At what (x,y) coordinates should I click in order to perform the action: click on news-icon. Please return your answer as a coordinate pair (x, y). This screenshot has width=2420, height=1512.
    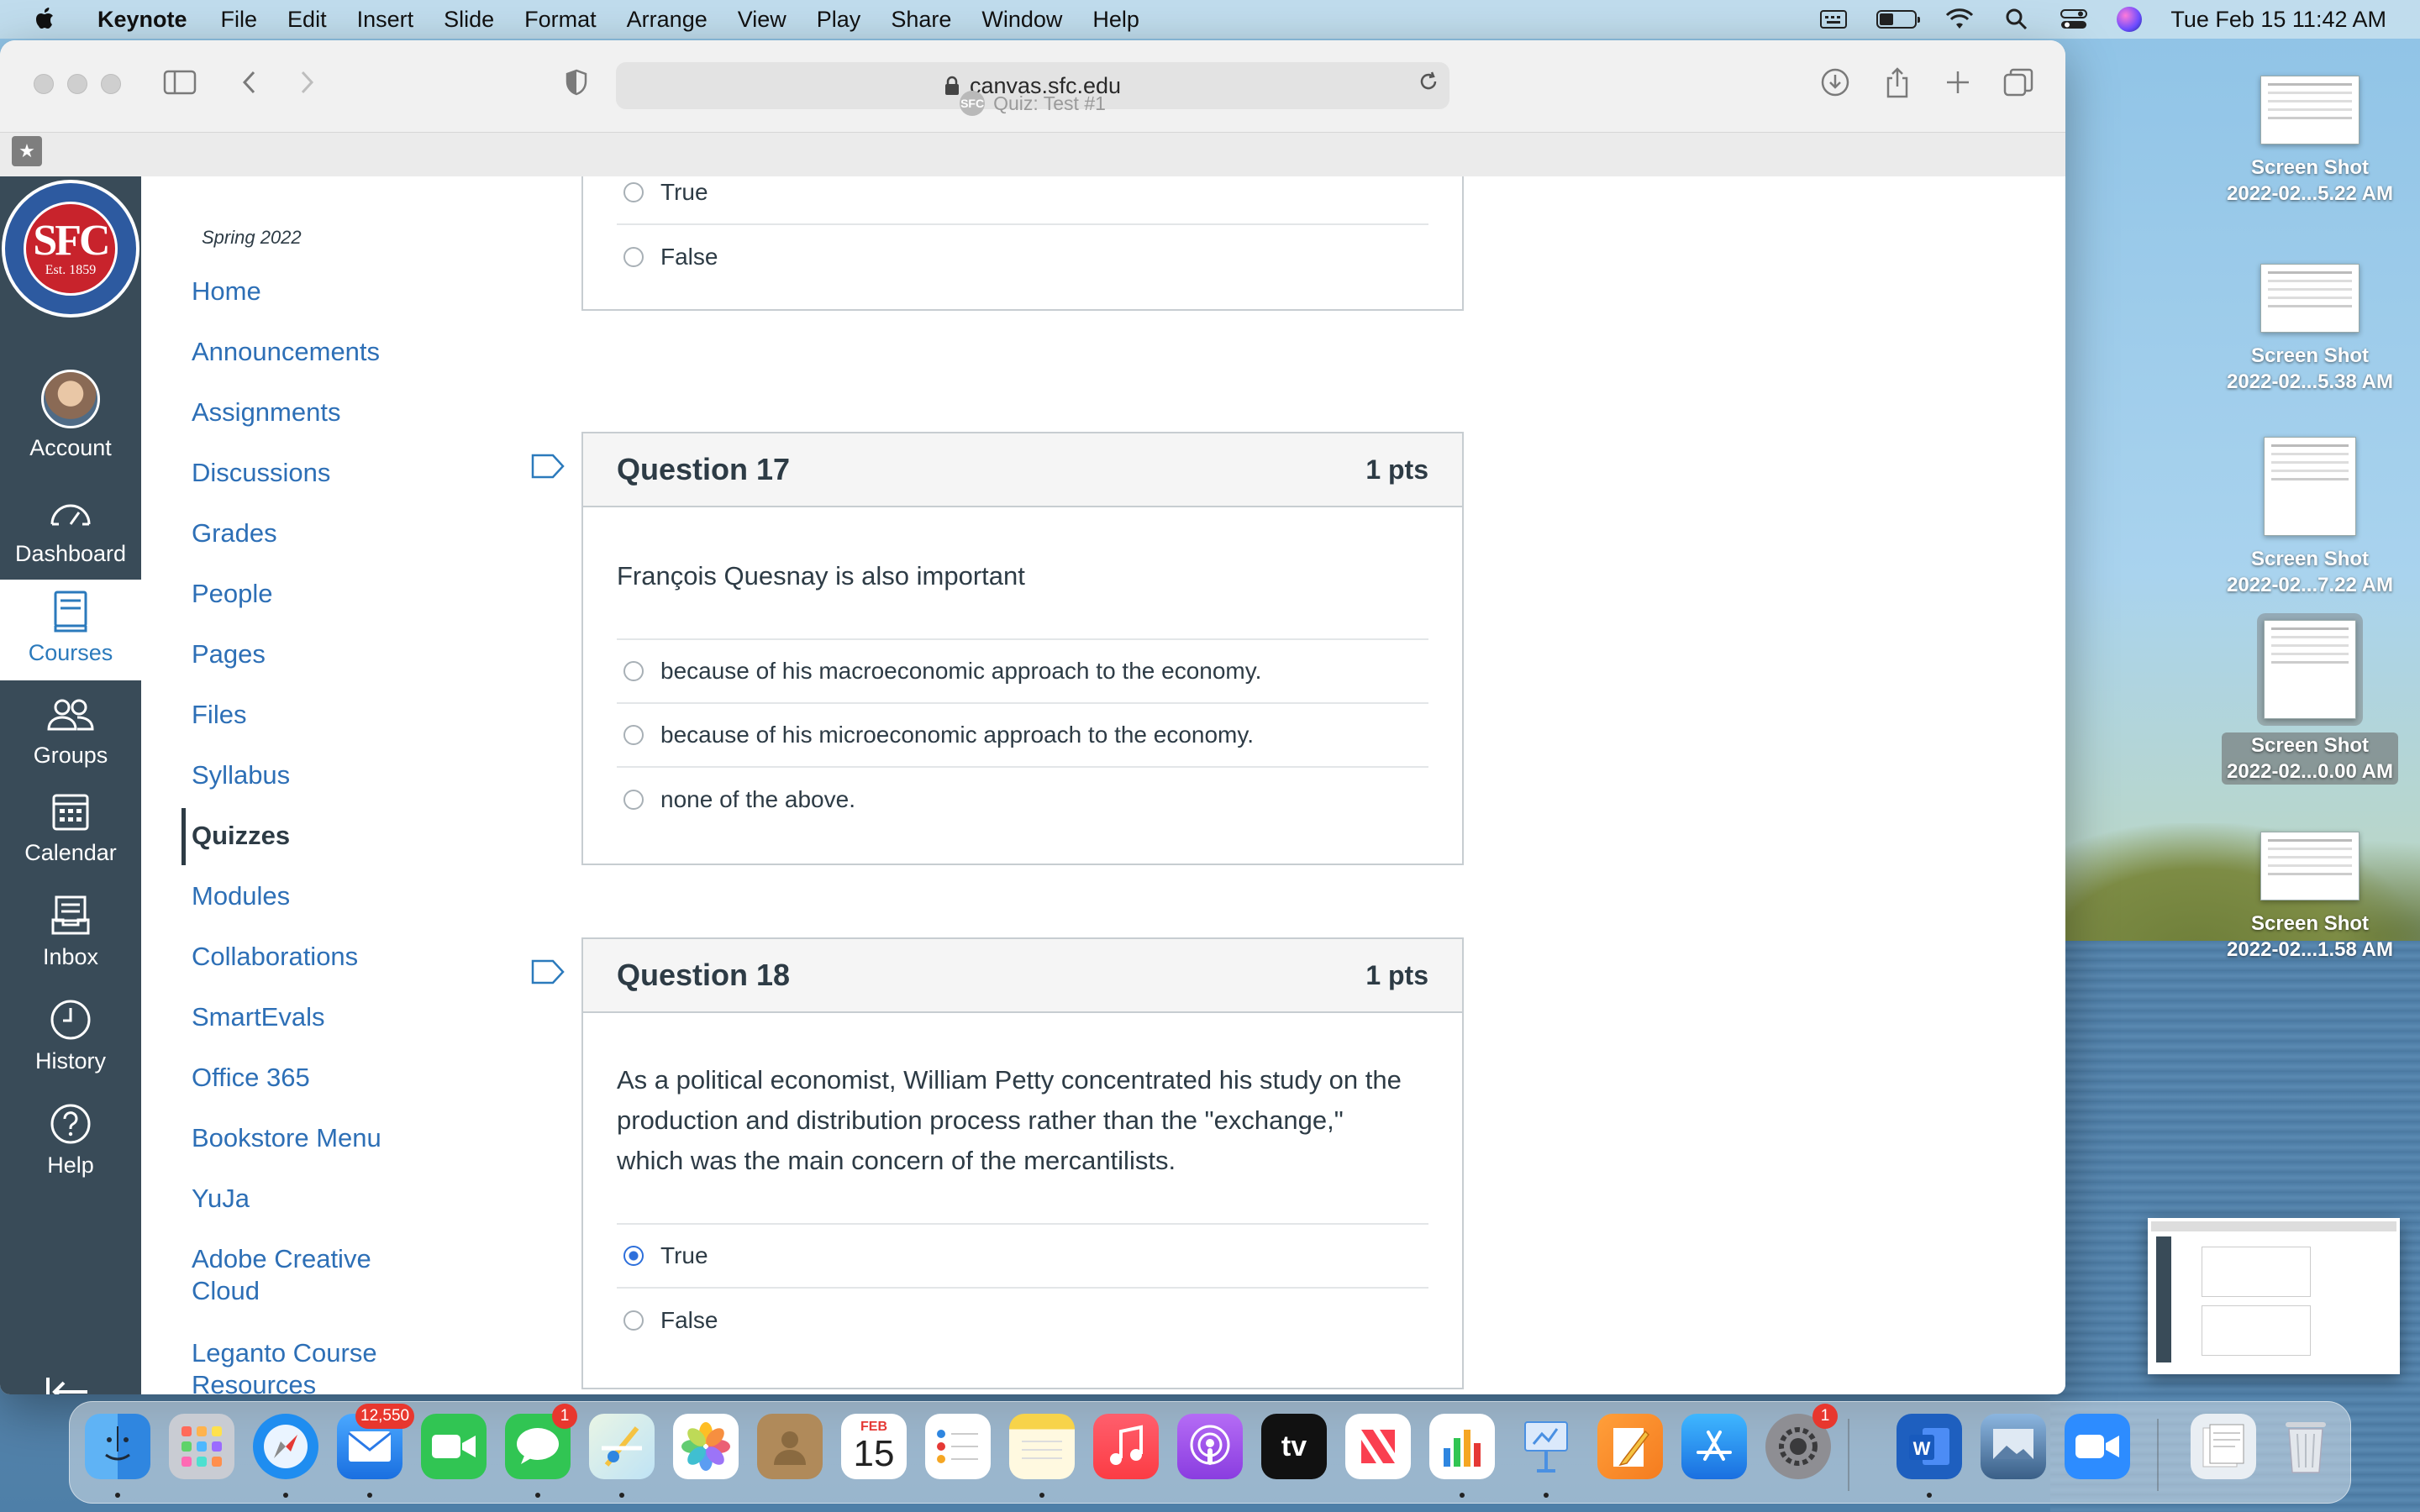
    Looking at the image, I should click on (1378, 1446).